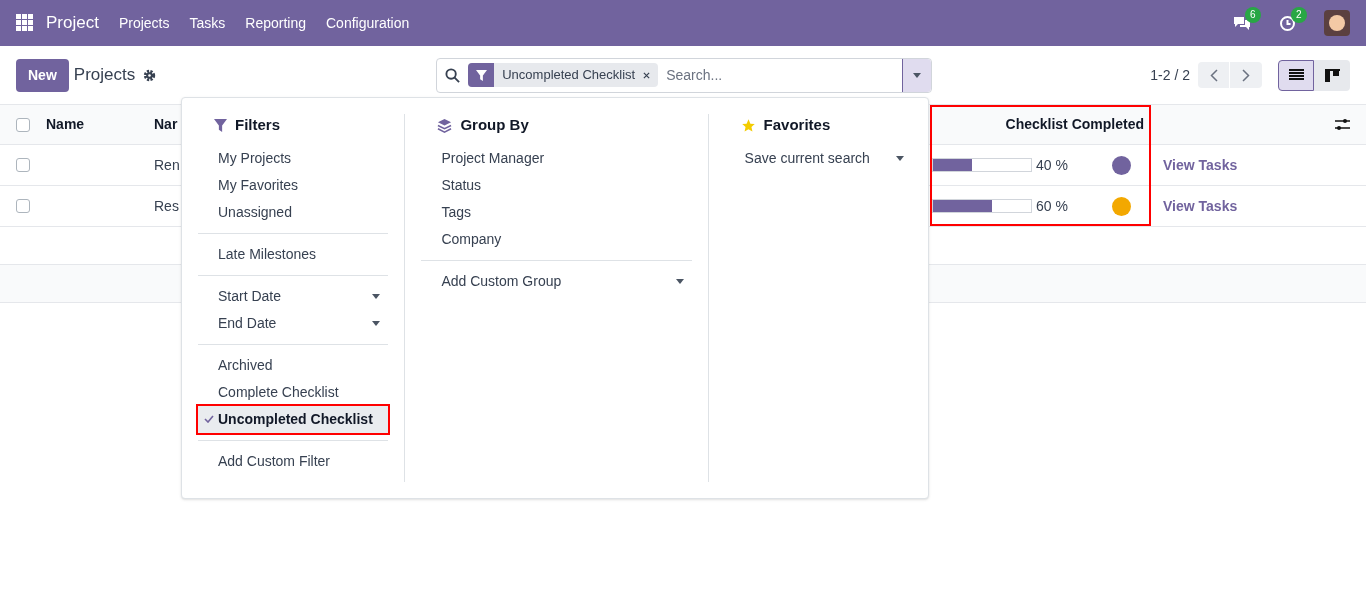 This screenshot has width=1366, height=604. I want to click on table-cell-text: Ren, so click(167, 165).